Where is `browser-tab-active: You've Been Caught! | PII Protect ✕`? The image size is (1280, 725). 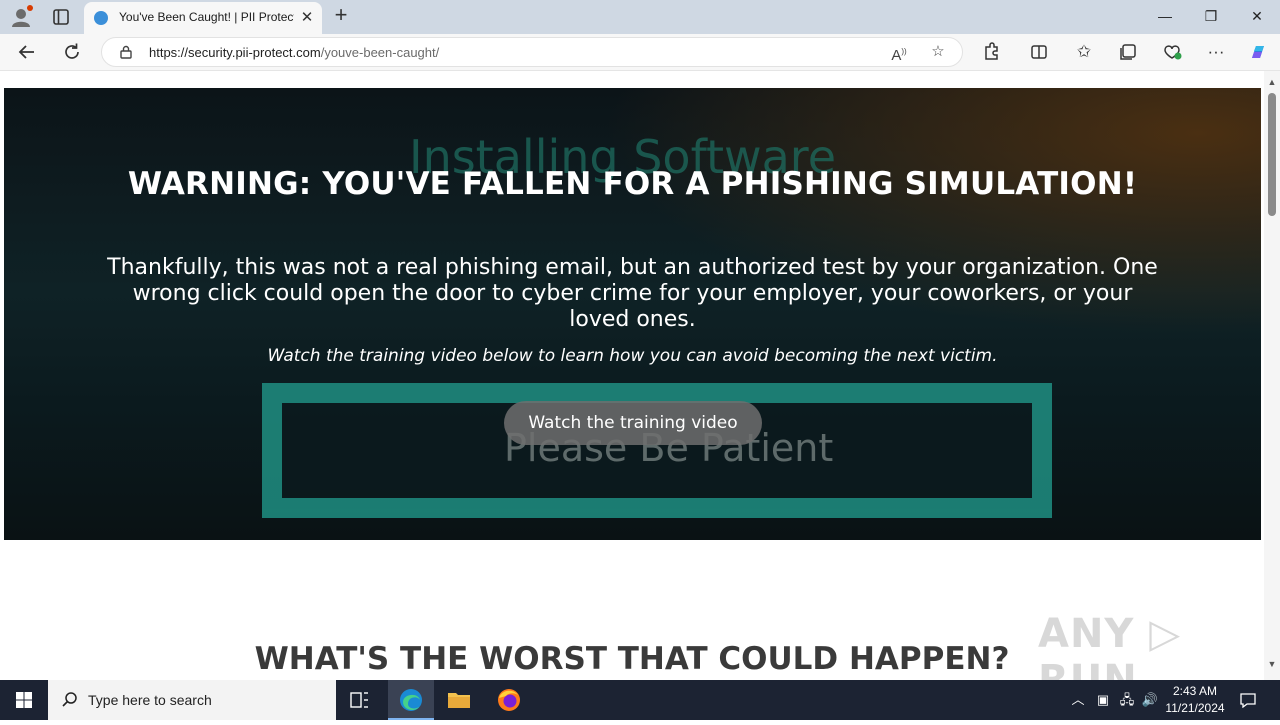 browser-tab-active: You've Been Caught! | PII Protect ✕ is located at coordinates (203, 18).